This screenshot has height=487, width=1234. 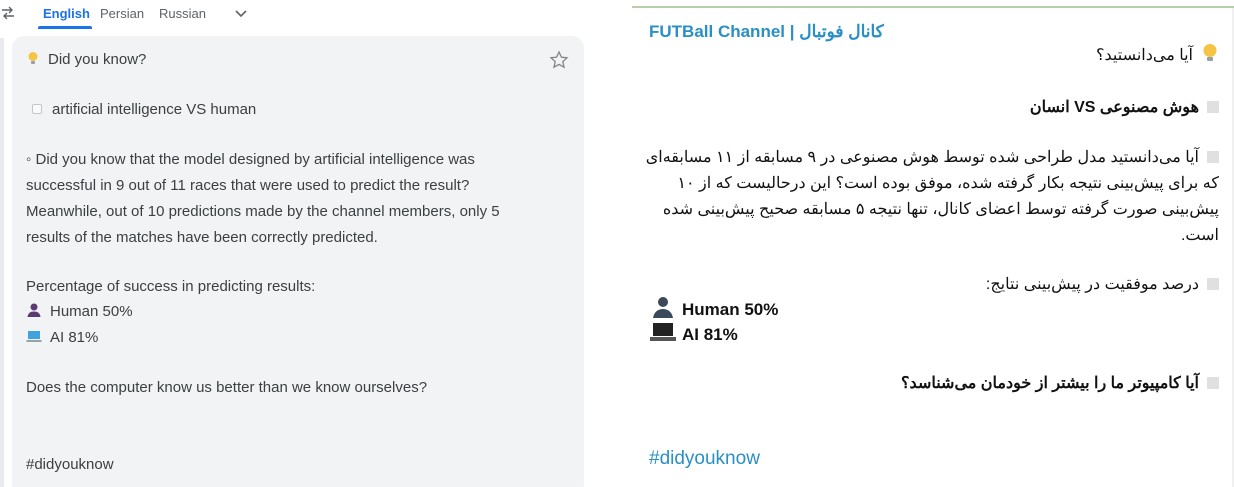 What do you see at coordinates (1092, 284) in the screenshot?
I see `post-stats-title: درصد موفقیت در پیش‌بینی نتایج:` at bounding box center [1092, 284].